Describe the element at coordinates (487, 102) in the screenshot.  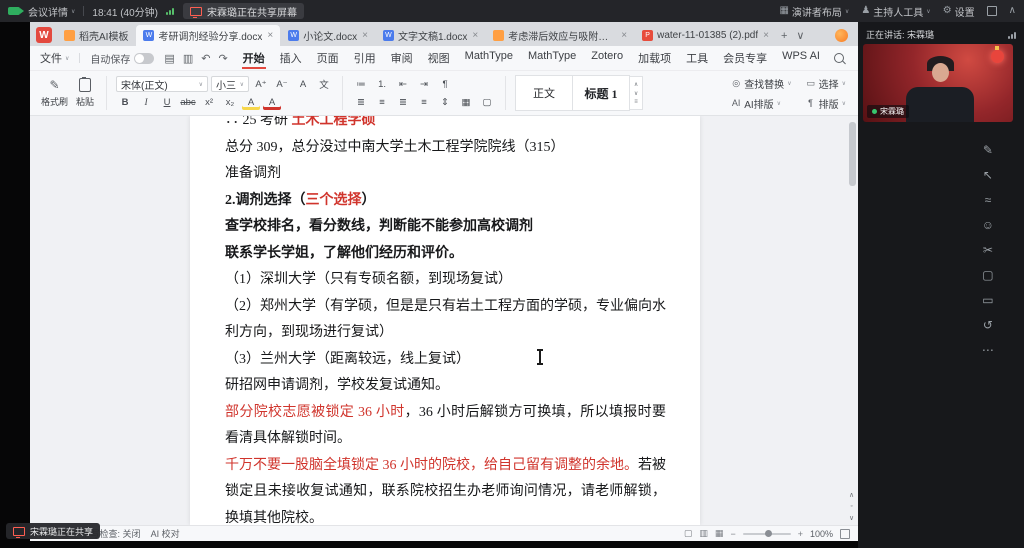
I see `borders-icon: ▢` at that location.